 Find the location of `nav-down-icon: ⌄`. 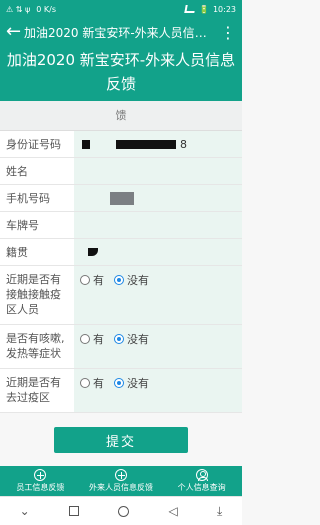

nav-down-icon: ⌄ is located at coordinates (25, 511).